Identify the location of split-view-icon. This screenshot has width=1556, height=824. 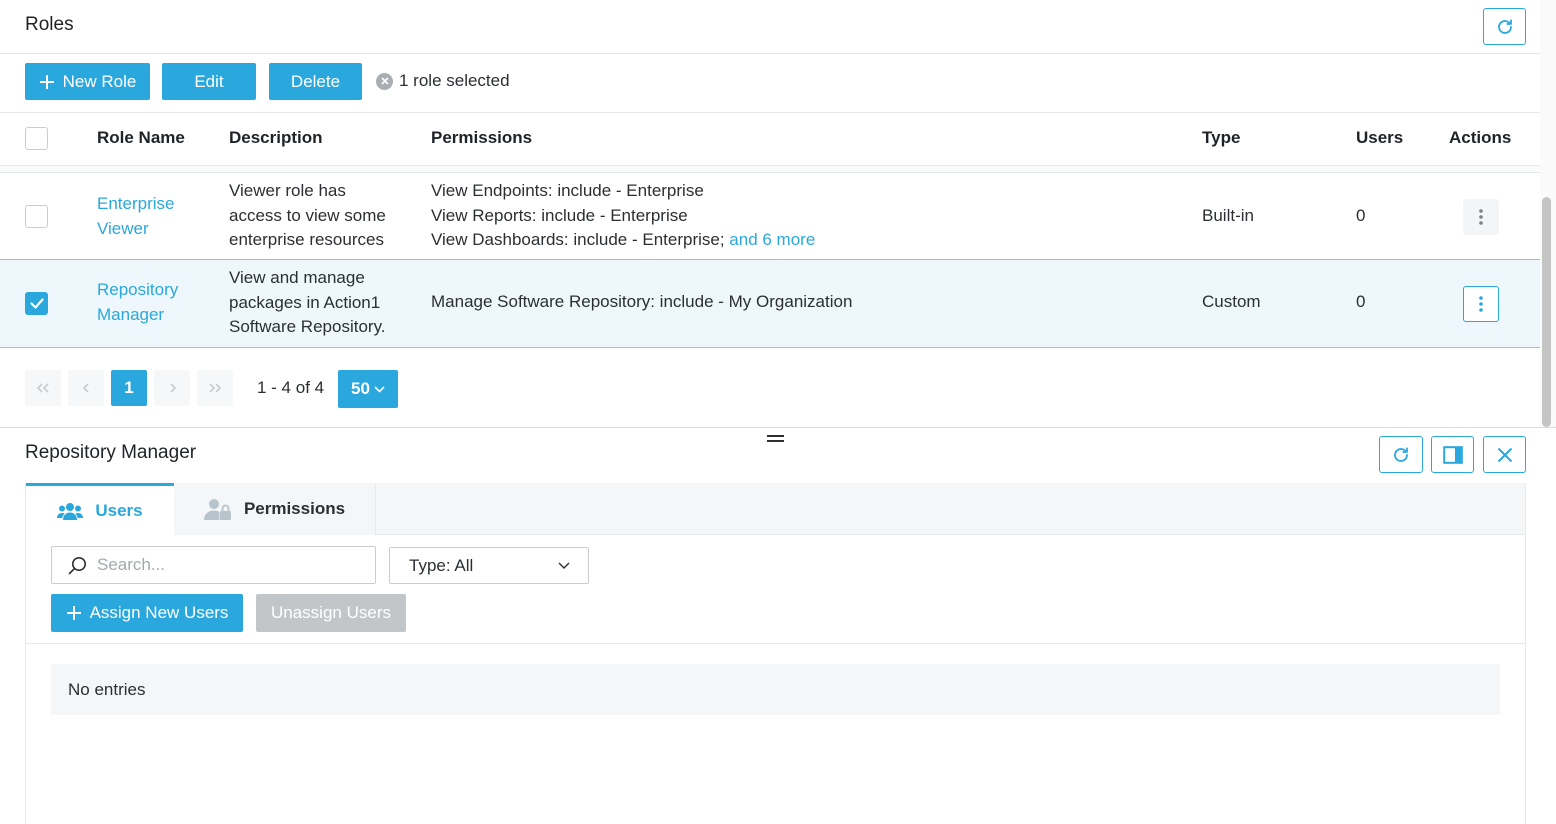
(1452, 454).